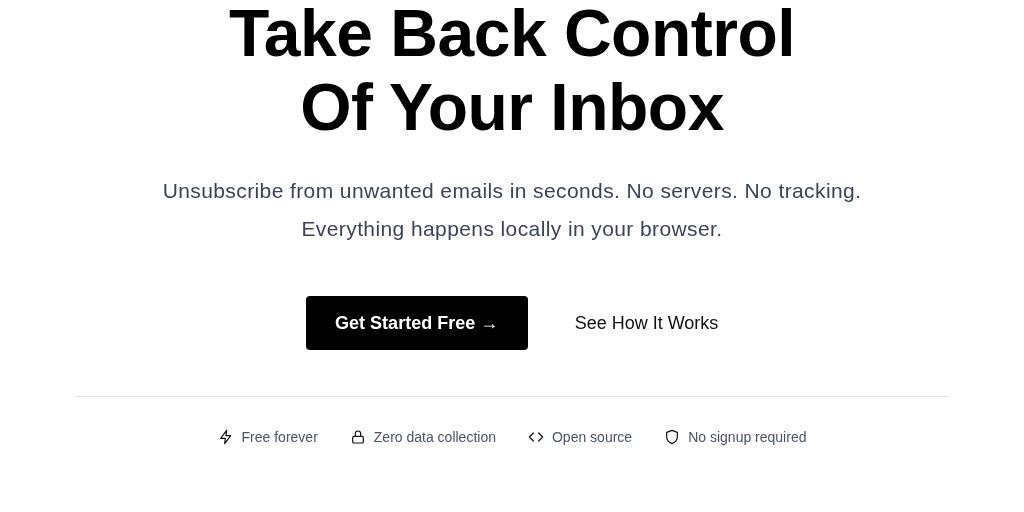 The height and width of the screenshot is (512, 1024). Describe the element at coordinates (279, 437) in the screenshot. I see `feature-label: Free forever` at that location.